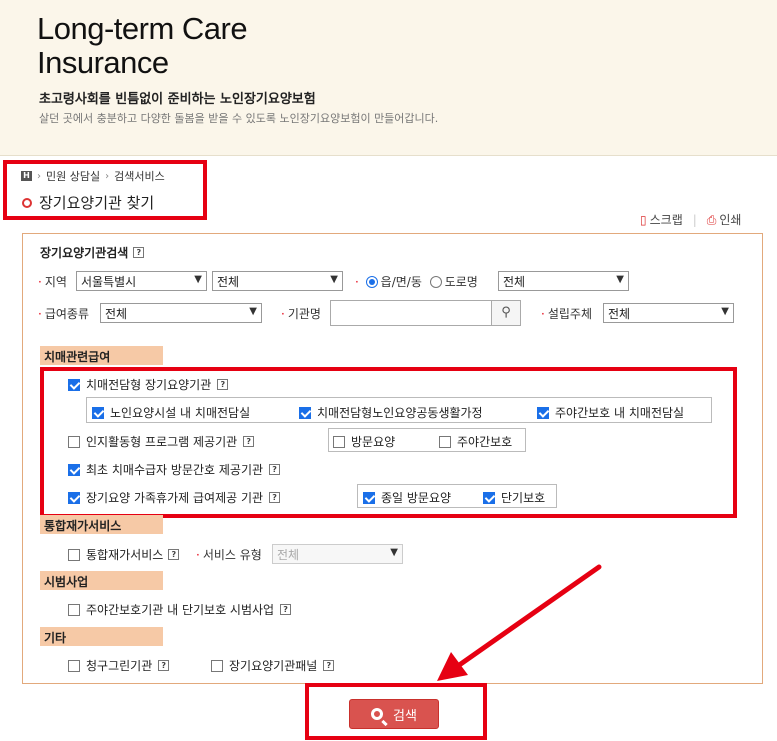  I want to click on check-short-term-care: 단기보호, so click(514, 497).